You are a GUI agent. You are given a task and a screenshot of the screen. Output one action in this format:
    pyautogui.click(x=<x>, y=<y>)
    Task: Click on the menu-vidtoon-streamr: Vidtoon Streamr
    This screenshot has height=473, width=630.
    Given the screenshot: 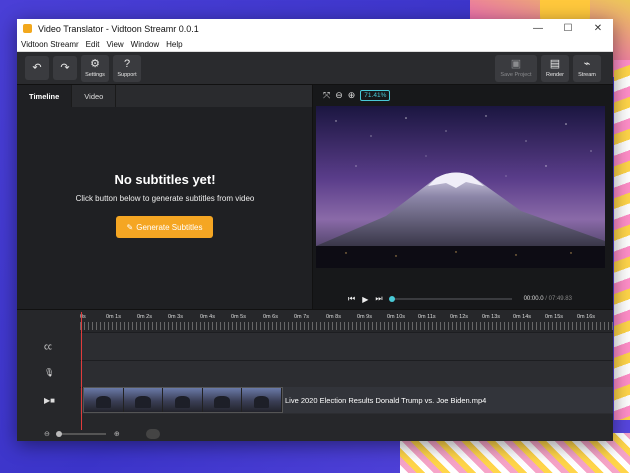 What is the action you would take?
    pyautogui.click(x=50, y=44)
    